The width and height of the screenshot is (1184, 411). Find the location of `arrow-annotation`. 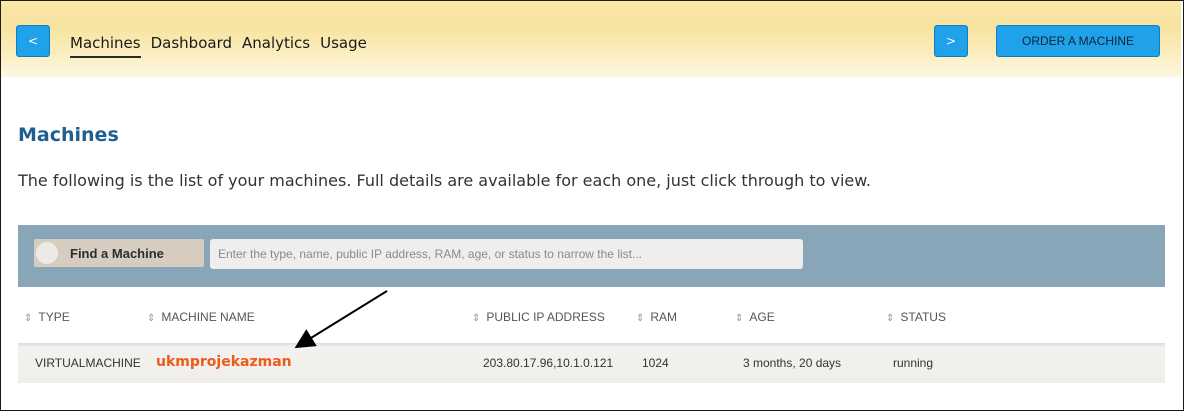

arrow-annotation is located at coordinates (341, 319).